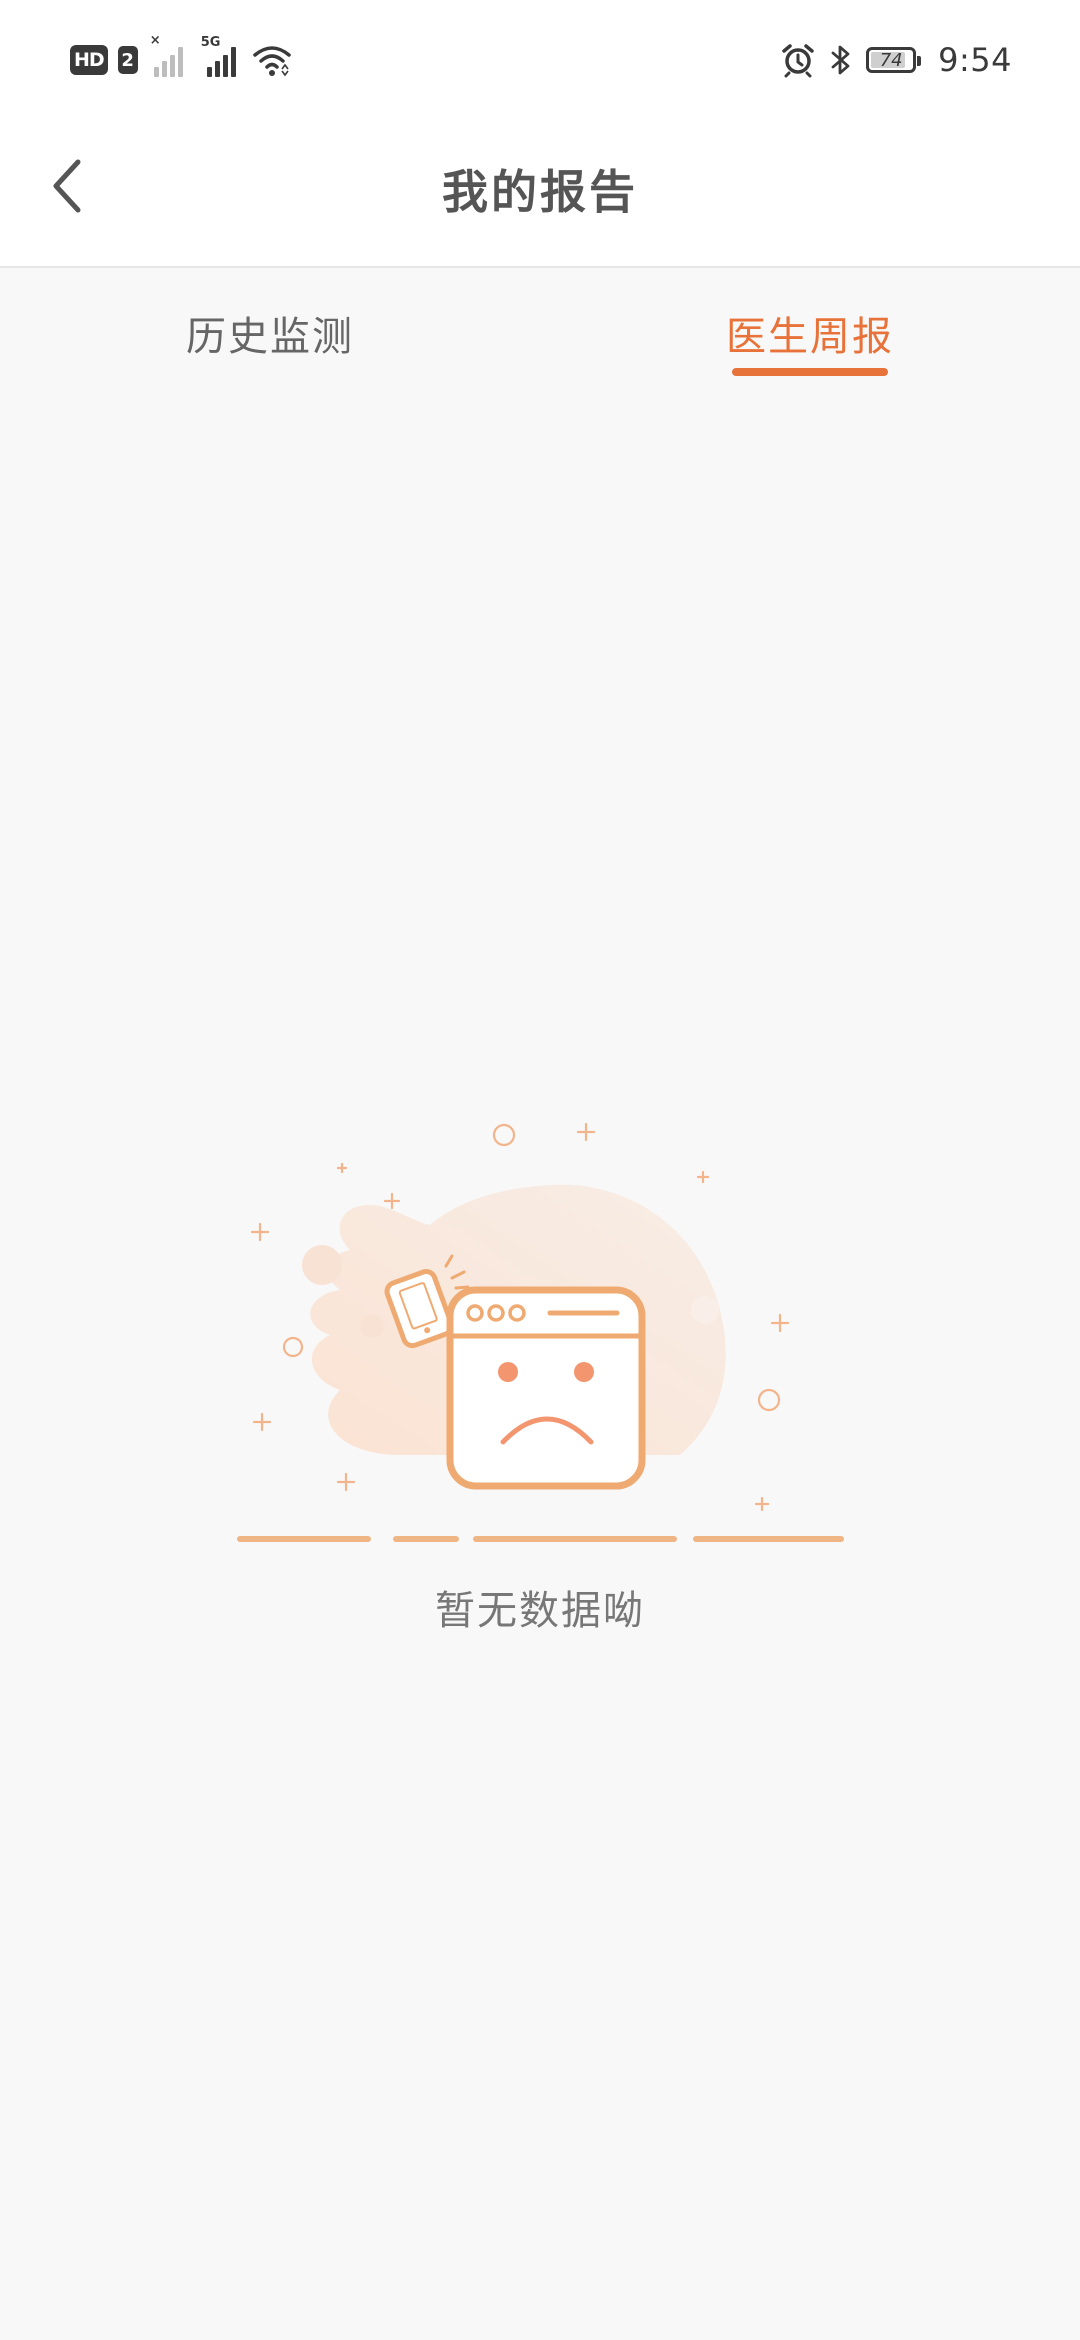 The height and width of the screenshot is (2340, 1080). What do you see at coordinates (841, 60) in the screenshot?
I see `bluetooth-icon` at bounding box center [841, 60].